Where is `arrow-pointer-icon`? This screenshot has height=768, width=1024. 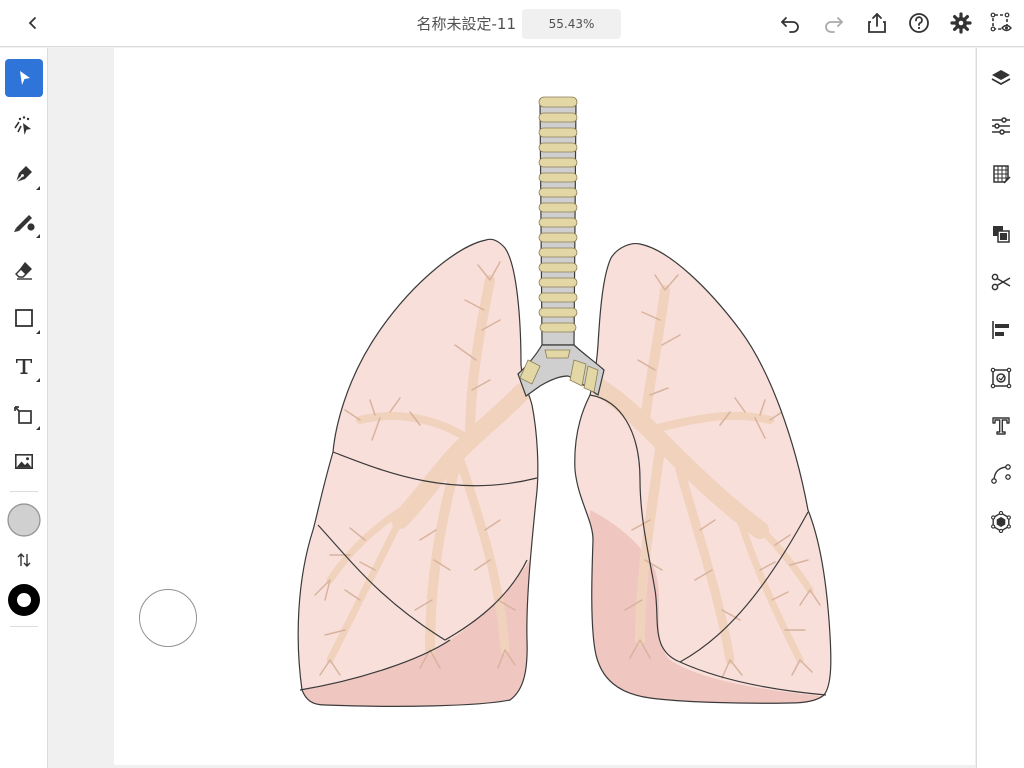 arrow-pointer-icon is located at coordinates (25, 78).